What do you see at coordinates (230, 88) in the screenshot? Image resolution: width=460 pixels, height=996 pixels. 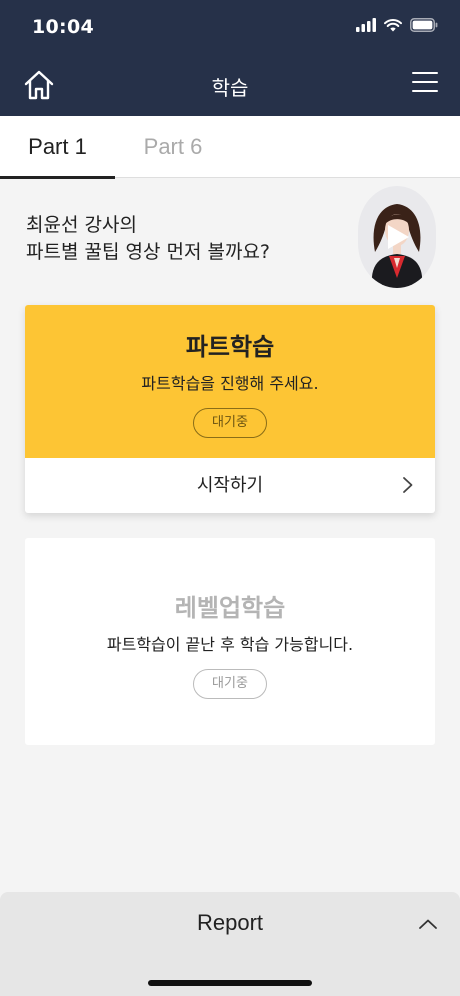 I see `page-title: 학습` at bounding box center [230, 88].